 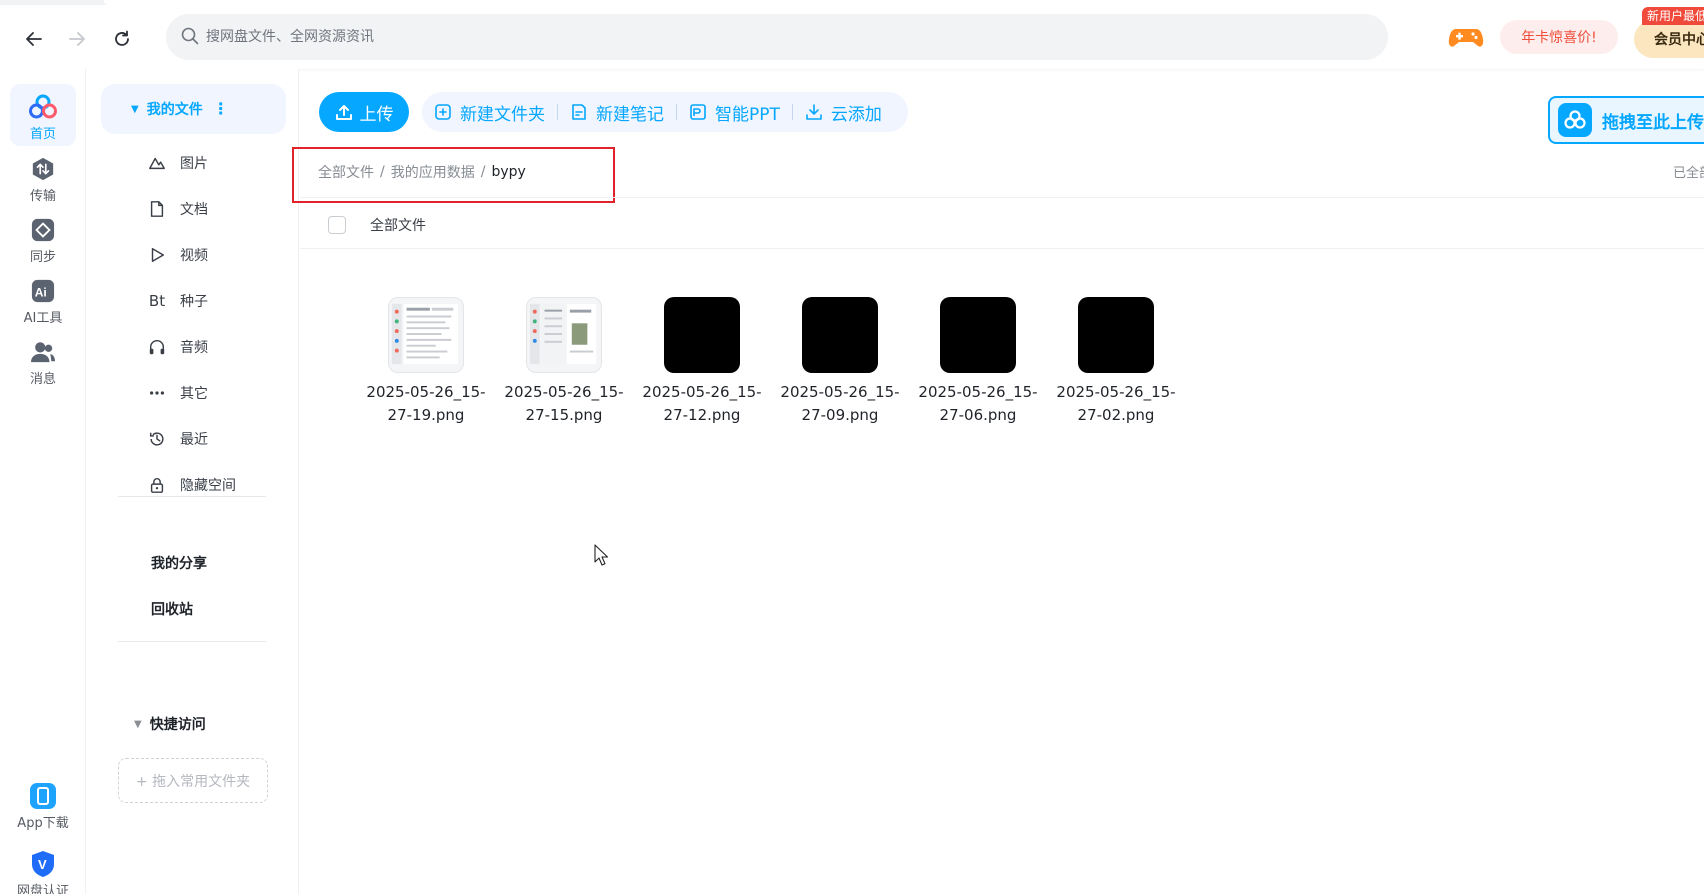 I want to click on smart-ppt-button: 智能PPT, so click(x=734, y=112).